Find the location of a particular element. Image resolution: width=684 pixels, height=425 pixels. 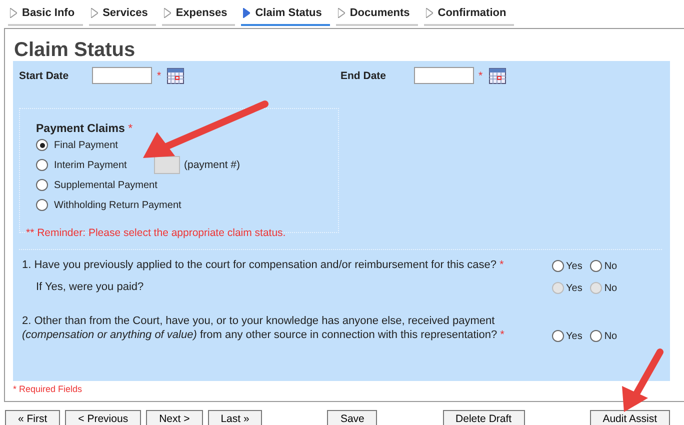

field-label: End Date is located at coordinates (364, 76).